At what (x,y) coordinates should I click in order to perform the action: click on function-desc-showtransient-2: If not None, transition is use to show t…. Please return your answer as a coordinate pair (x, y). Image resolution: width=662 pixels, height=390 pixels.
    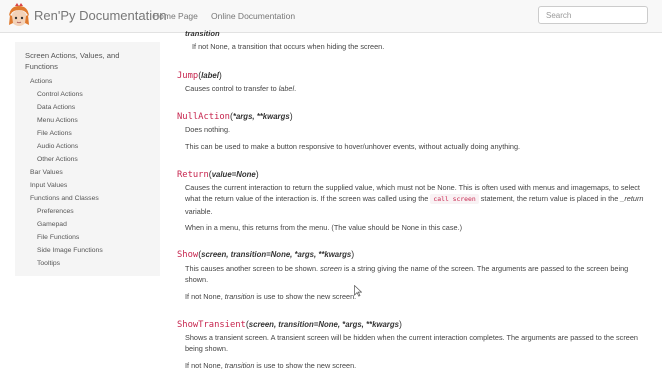
    Looking at the image, I should click on (271, 365).